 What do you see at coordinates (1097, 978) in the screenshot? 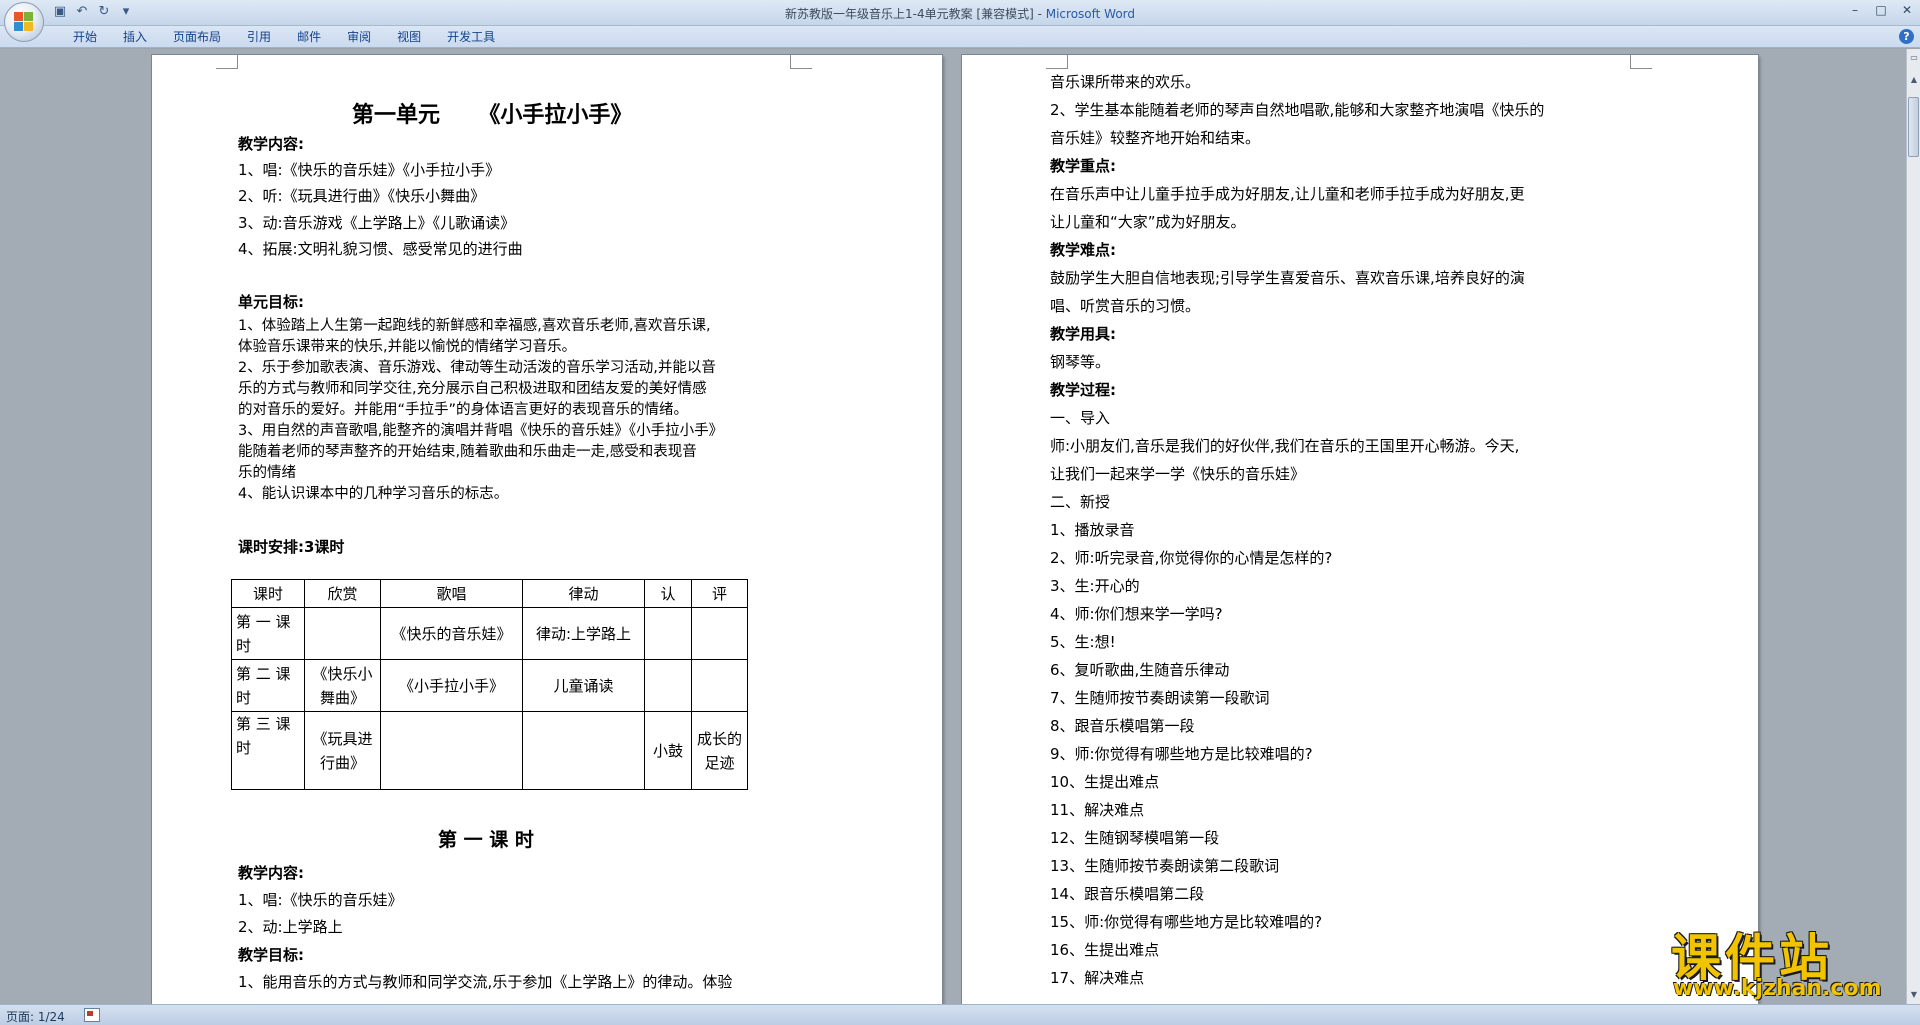
I see `body-line: 17、解决难点` at bounding box center [1097, 978].